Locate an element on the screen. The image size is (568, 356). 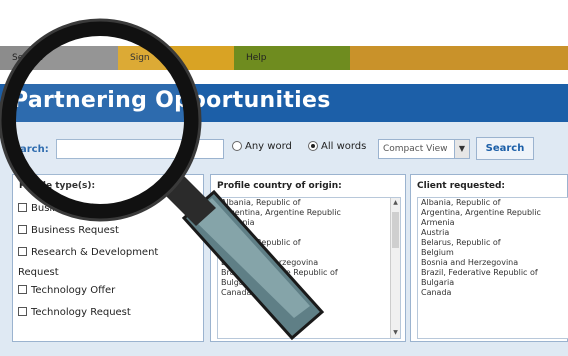
listbox-scrollbar: ▲ ▼ is located at coordinates (395, 268).